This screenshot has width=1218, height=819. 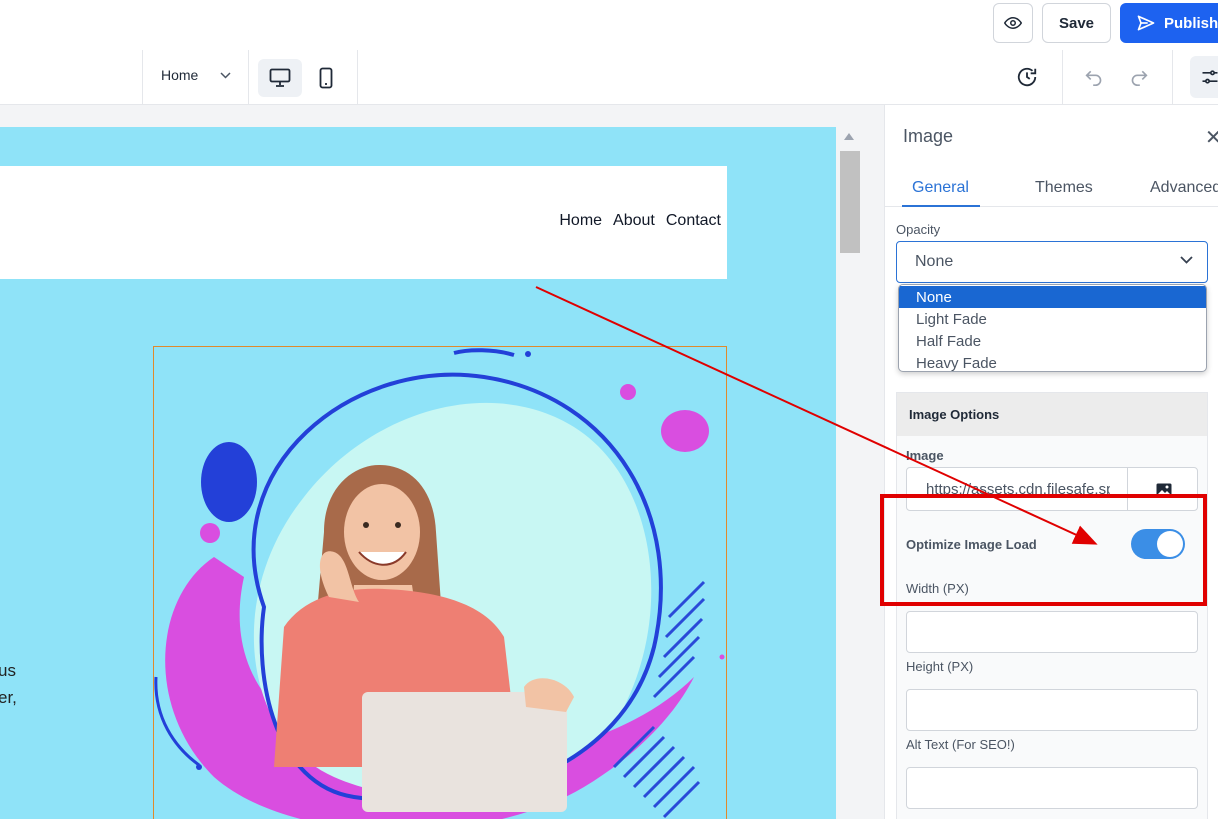 What do you see at coordinates (940, 188) in the screenshot?
I see `tab-general: General` at bounding box center [940, 188].